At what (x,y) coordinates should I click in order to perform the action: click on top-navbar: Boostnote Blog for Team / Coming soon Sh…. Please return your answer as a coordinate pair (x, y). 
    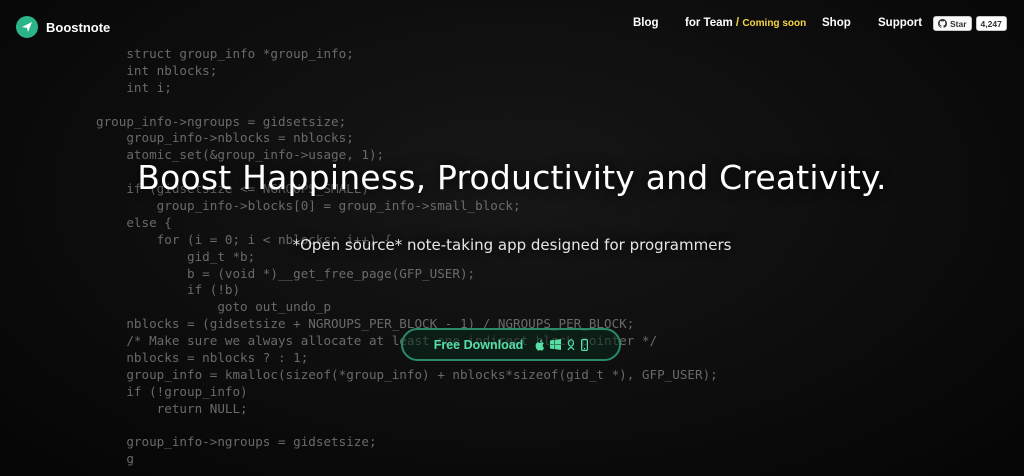
    Looking at the image, I should click on (512, 25).